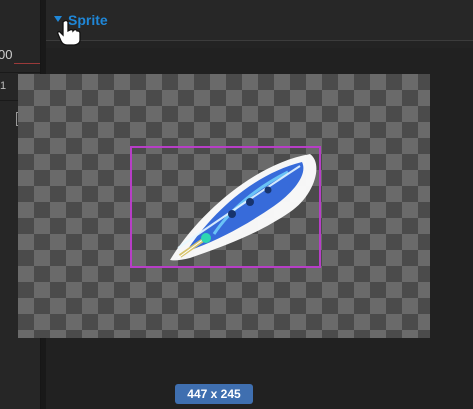  What do you see at coordinates (69, 32) in the screenshot?
I see `hand-pointer-icon` at bounding box center [69, 32].